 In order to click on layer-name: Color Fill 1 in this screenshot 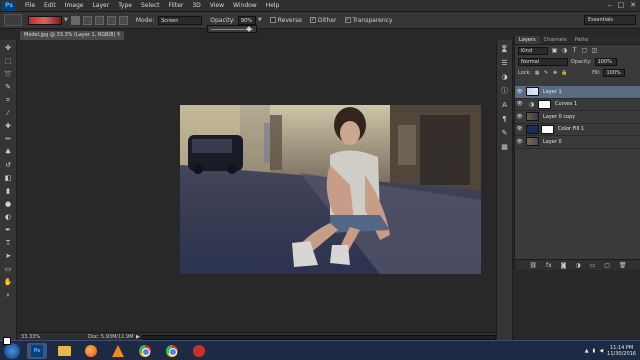, I will do `click(571, 129)`.